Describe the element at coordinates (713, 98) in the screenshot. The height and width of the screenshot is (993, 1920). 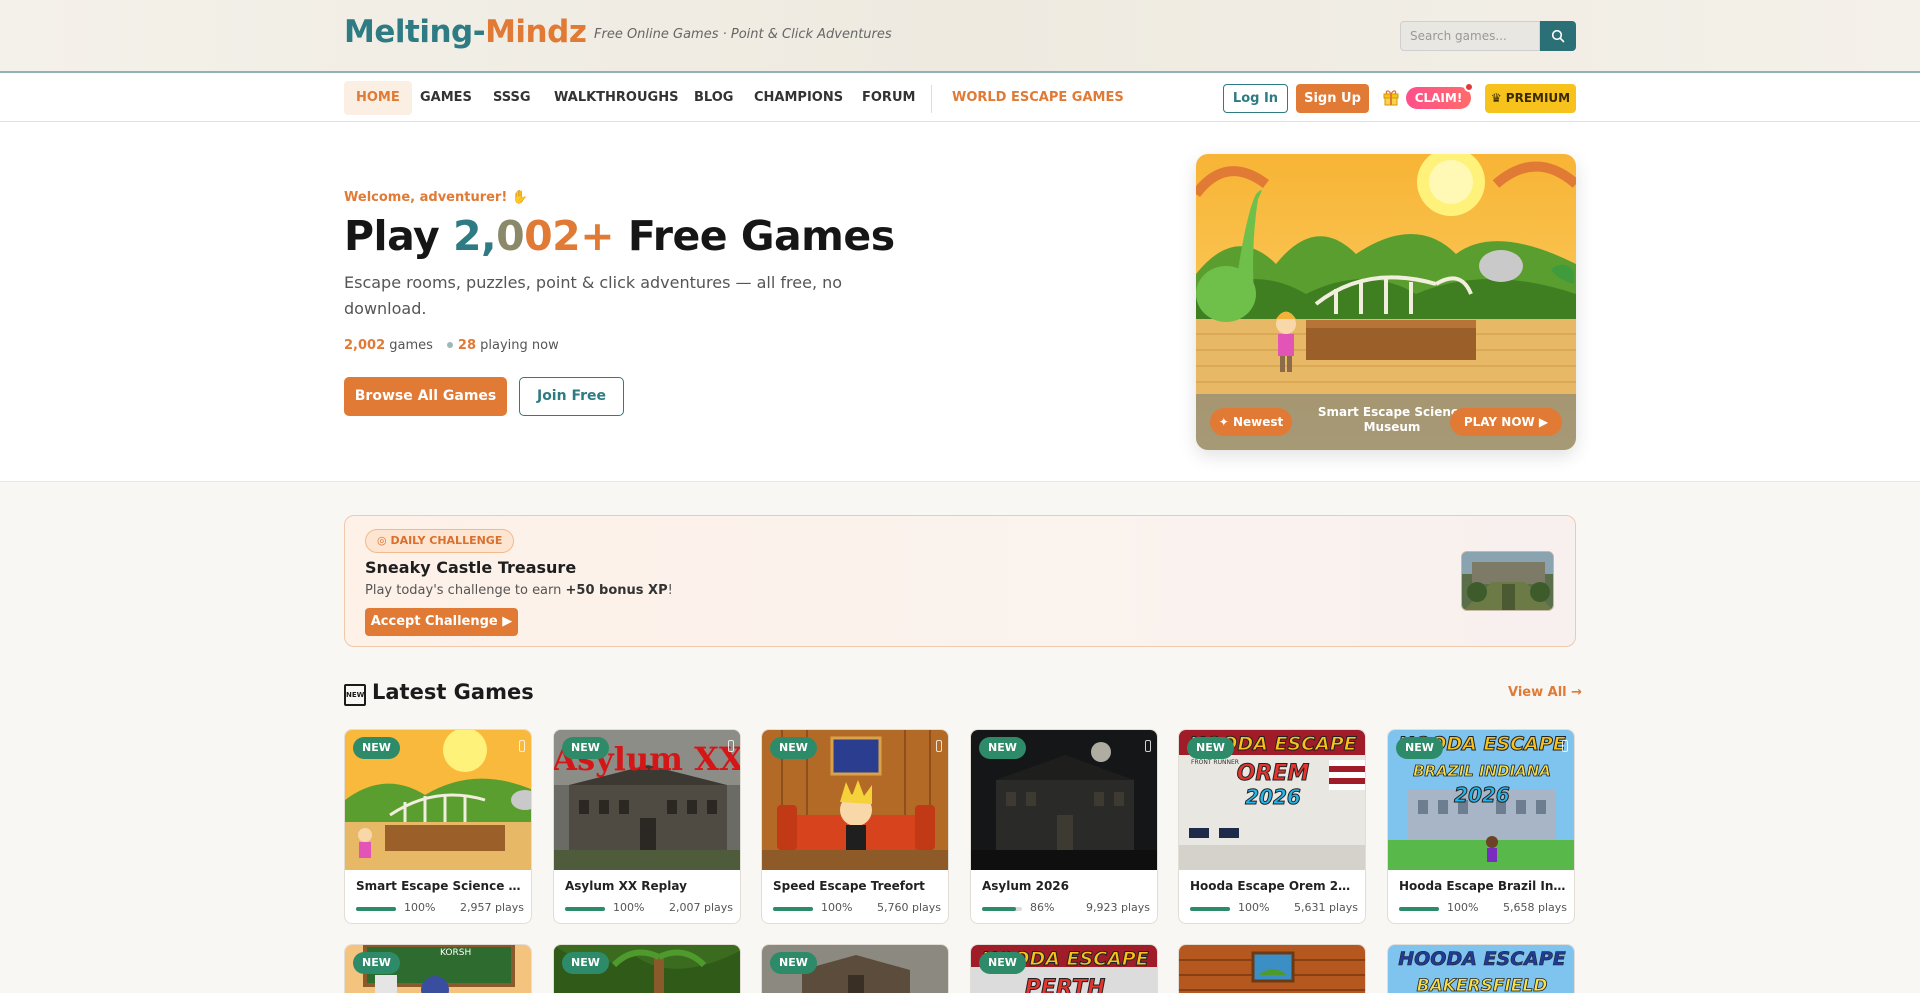
I see `nav-blog: BLOG` at that location.